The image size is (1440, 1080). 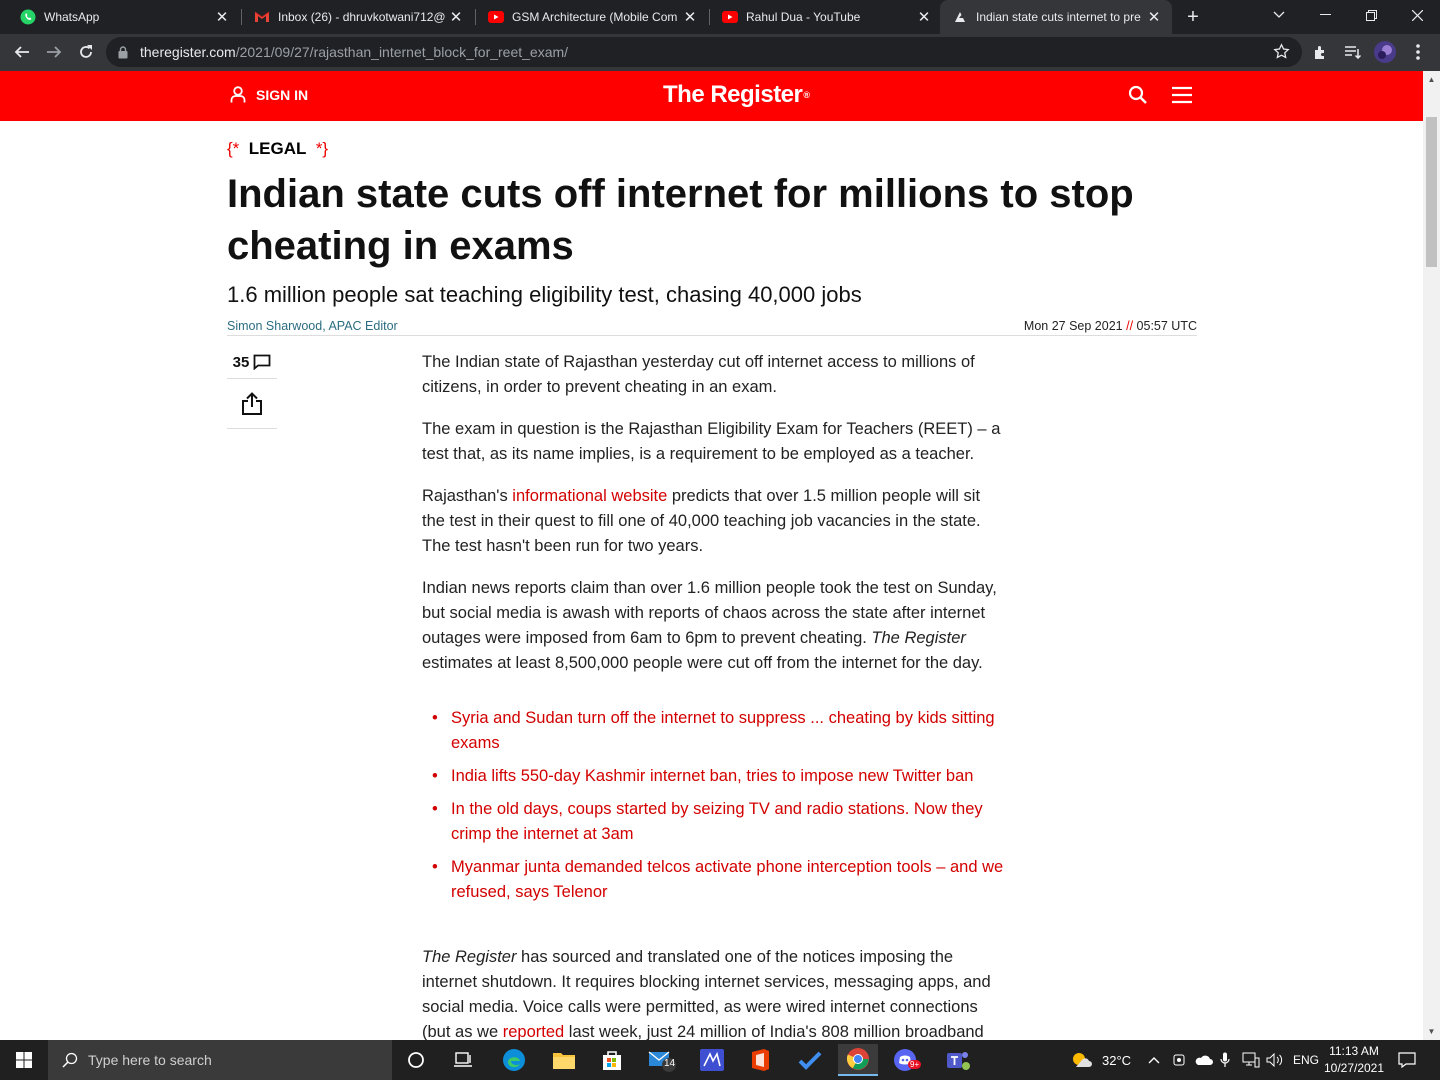 I want to click on task-view-icon, so click(x=463, y=1060).